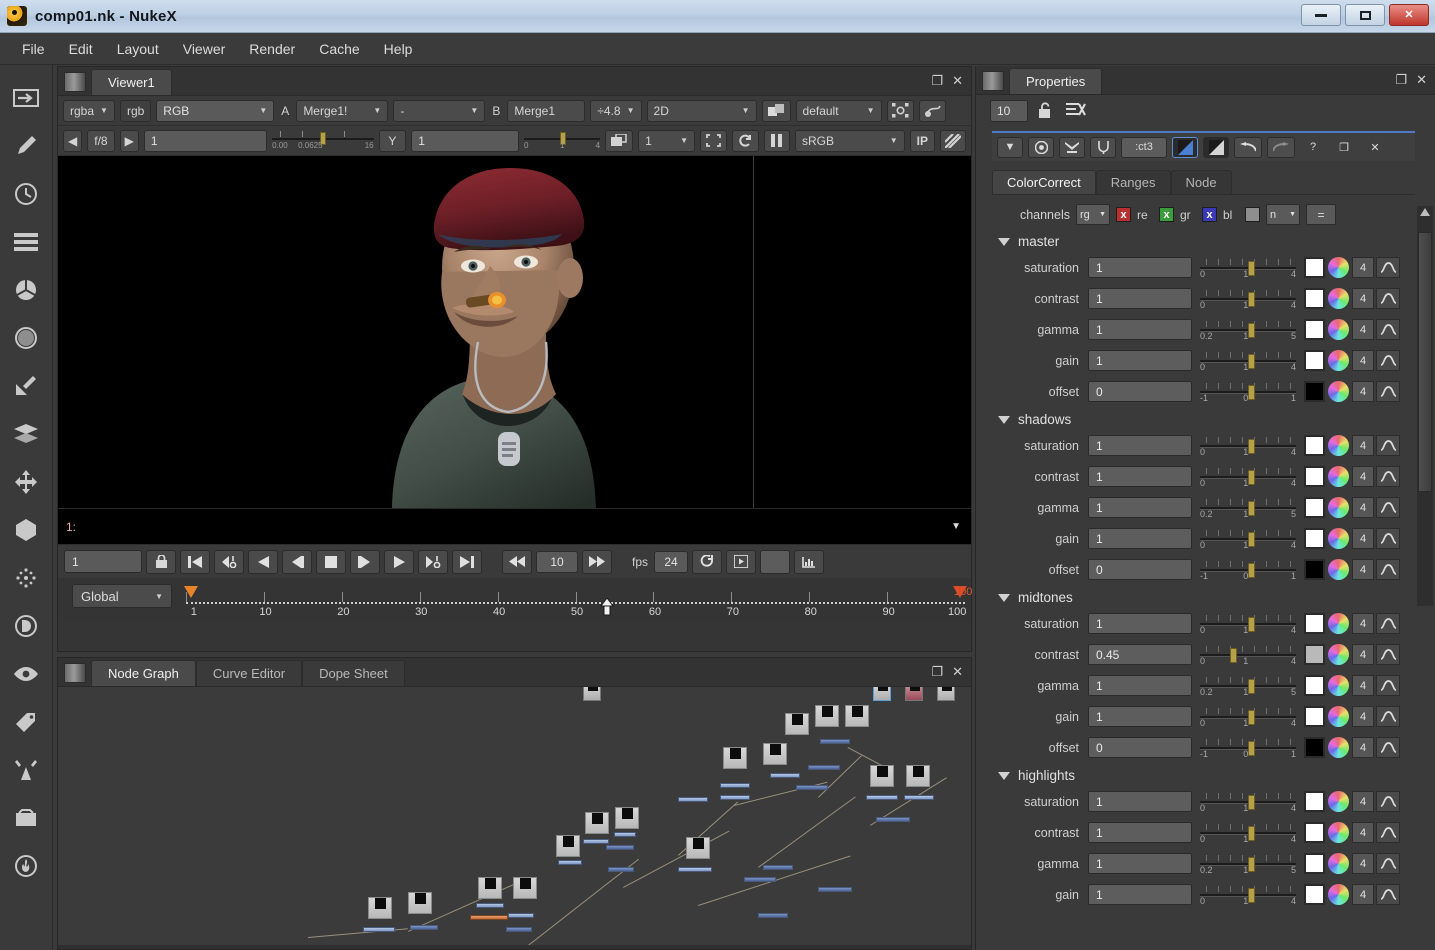 Image resolution: width=1435 pixels, height=950 pixels. What do you see at coordinates (26, 770) in the screenshot?
I see `other-wrench-icon` at bounding box center [26, 770].